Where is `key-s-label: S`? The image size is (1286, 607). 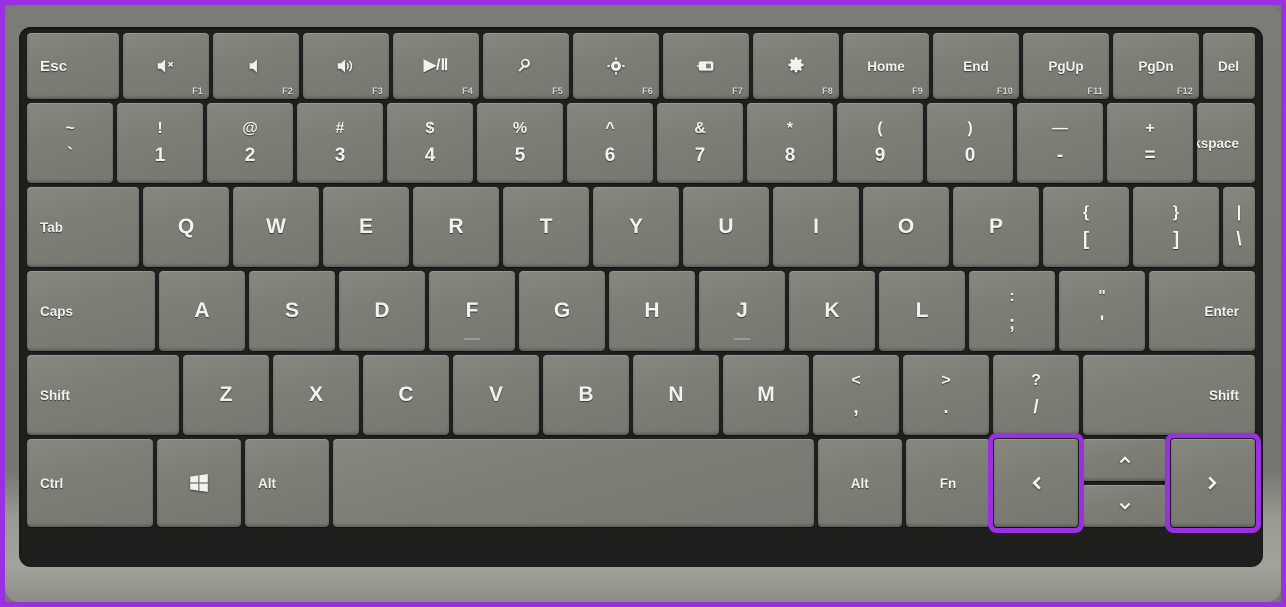 key-s-label: S is located at coordinates (291, 310).